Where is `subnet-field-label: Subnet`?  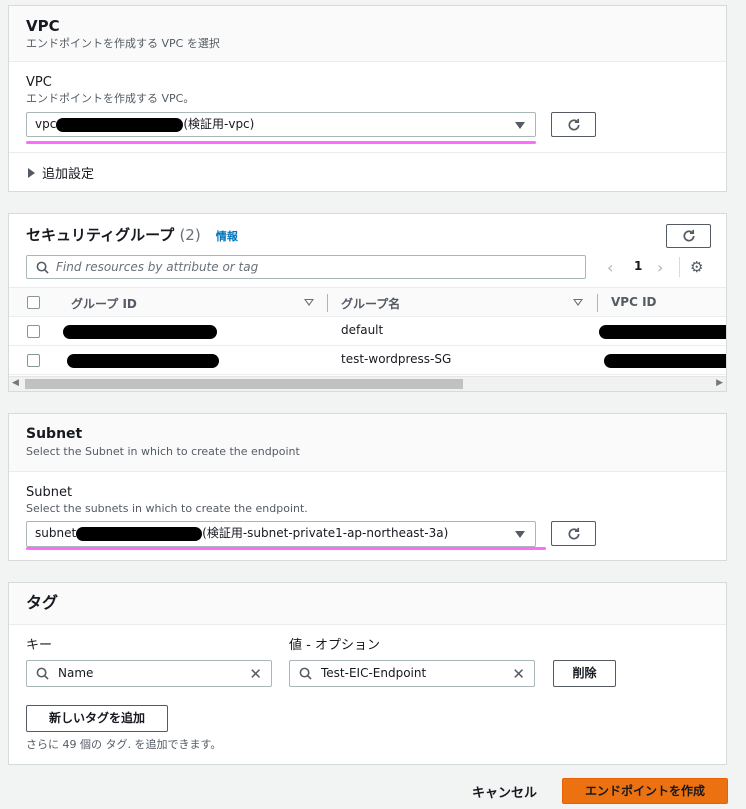 subnet-field-label: Subnet is located at coordinates (49, 492).